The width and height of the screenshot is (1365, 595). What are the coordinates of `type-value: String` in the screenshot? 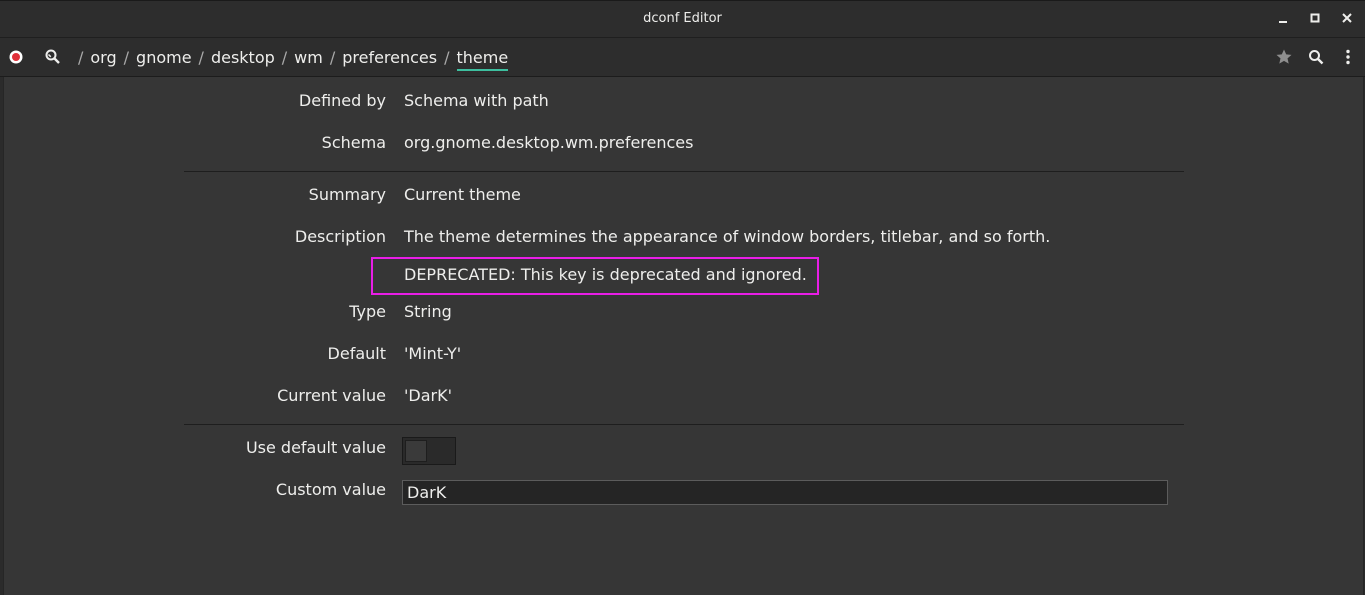 It's located at (428, 311).